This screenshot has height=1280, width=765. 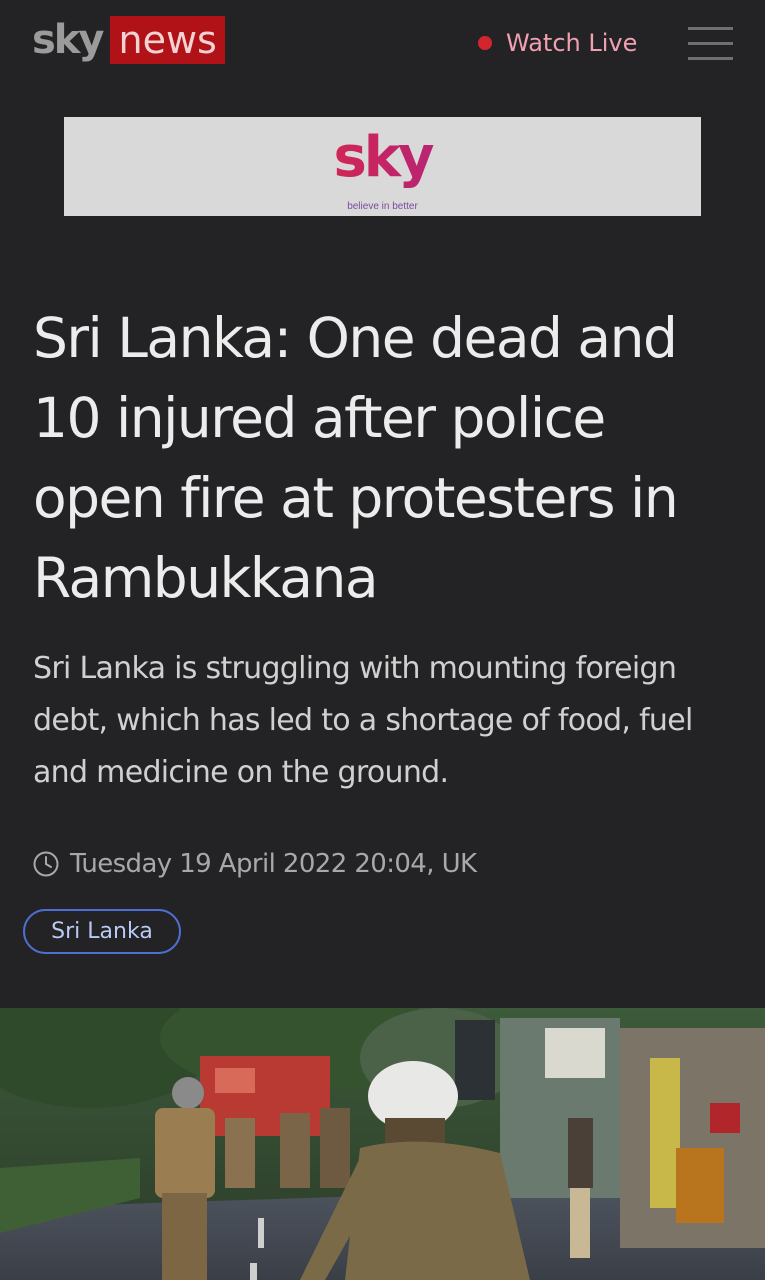 I want to click on topic-tag-label: Sri Lanka, so click(x=102, y=931).